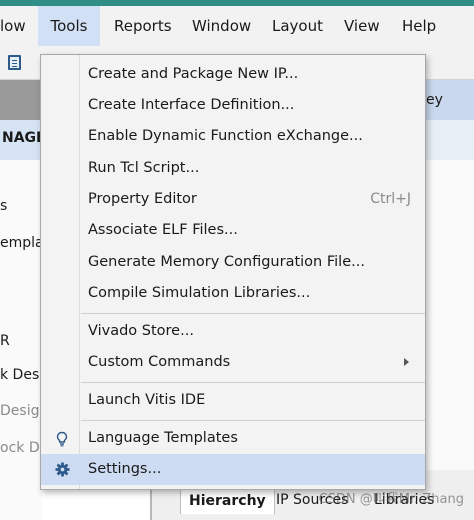 Image resolution: width=474 pixels, height=520 pixels. Describe the element at coordinates (227, 500) in the screenshot. I see `tab-hierarchy: Hierarchy` at that location.